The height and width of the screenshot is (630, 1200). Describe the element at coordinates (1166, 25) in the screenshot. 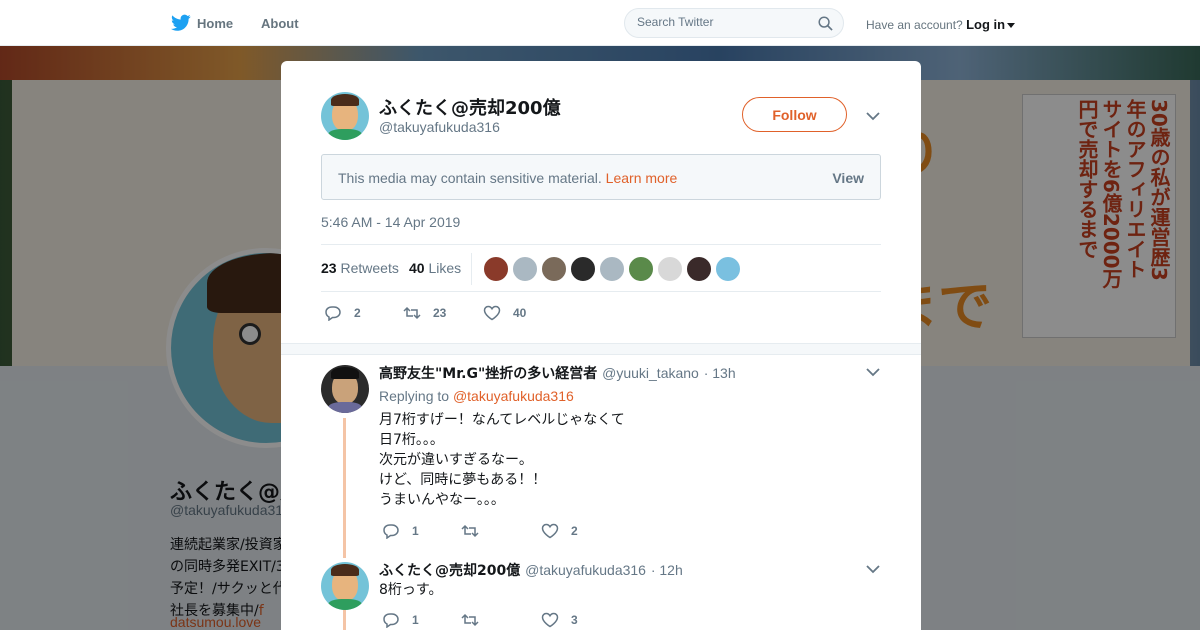

I see `close-icon` at that location.